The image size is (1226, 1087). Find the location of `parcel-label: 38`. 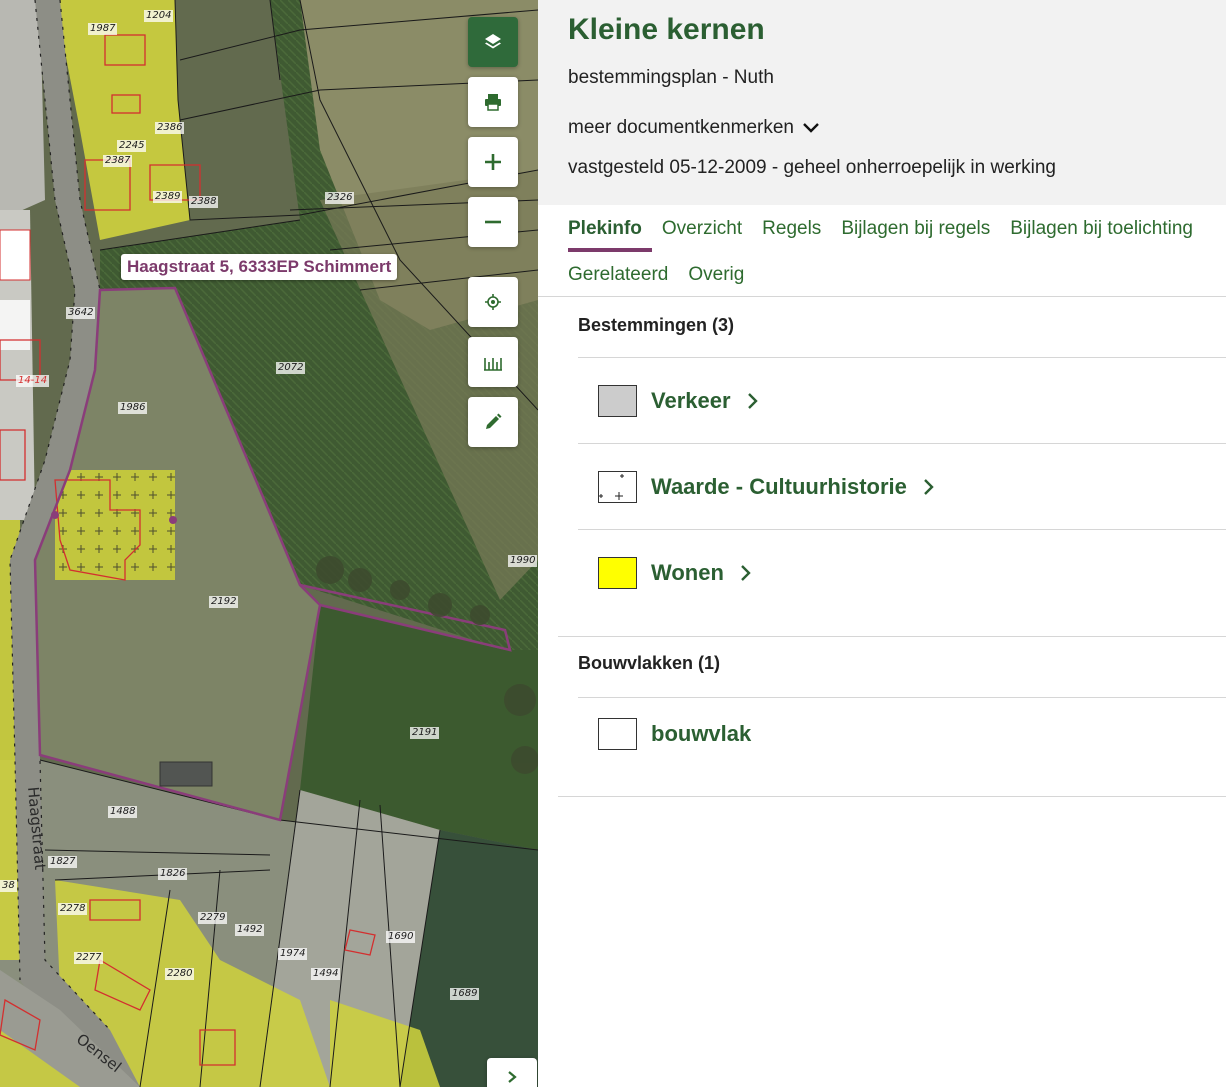

parcel-label: 38 is located at coordinates (8, 886).